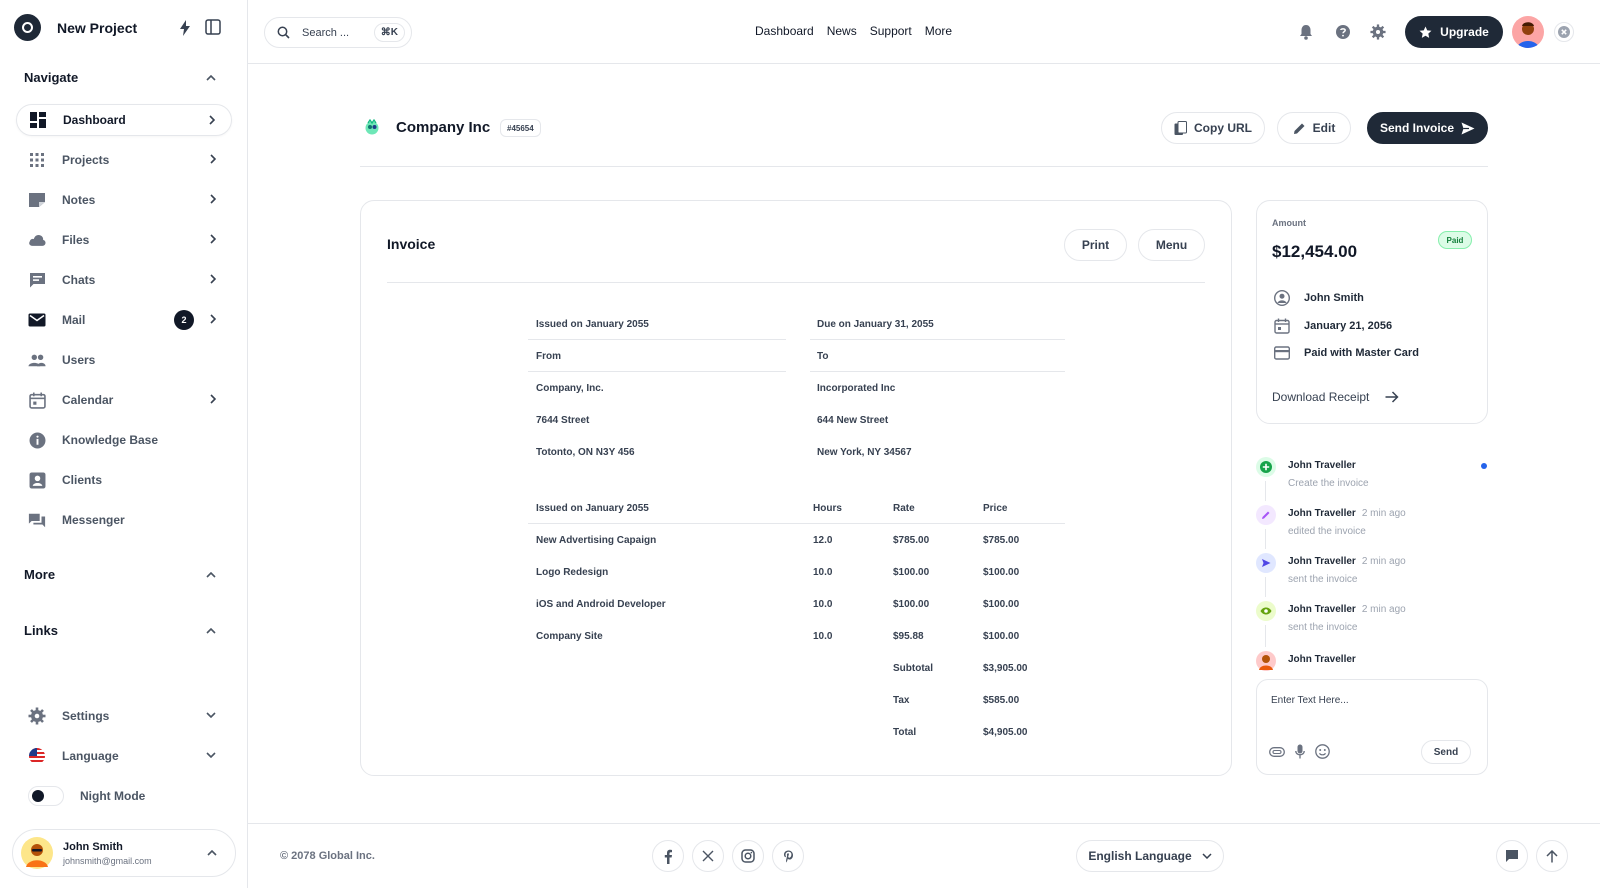 The image size is (1600, 888). What do you see at coordinates (124, 240) in the screenshot?
I see `sidebar-item-files: Files` at bounding box center [124, 240].